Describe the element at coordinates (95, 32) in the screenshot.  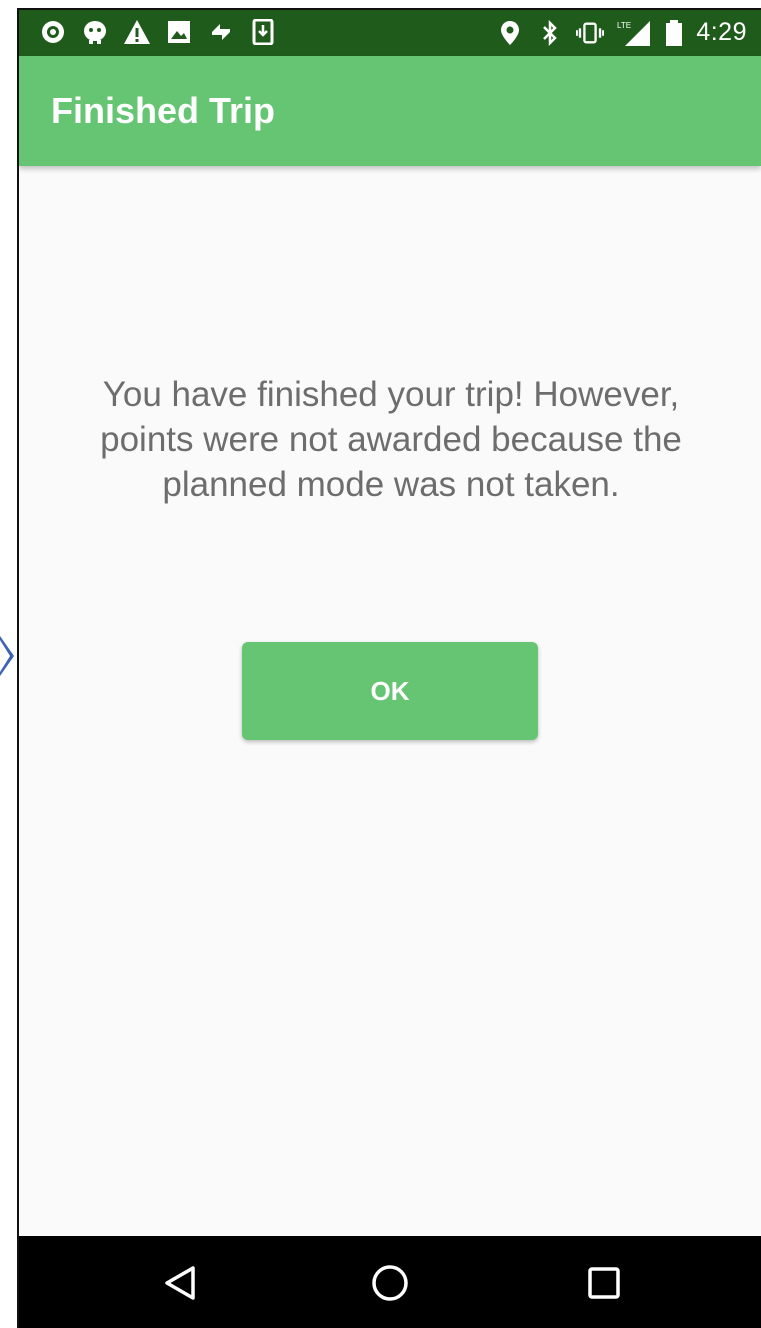
I see `notification-b-icon` at that location.